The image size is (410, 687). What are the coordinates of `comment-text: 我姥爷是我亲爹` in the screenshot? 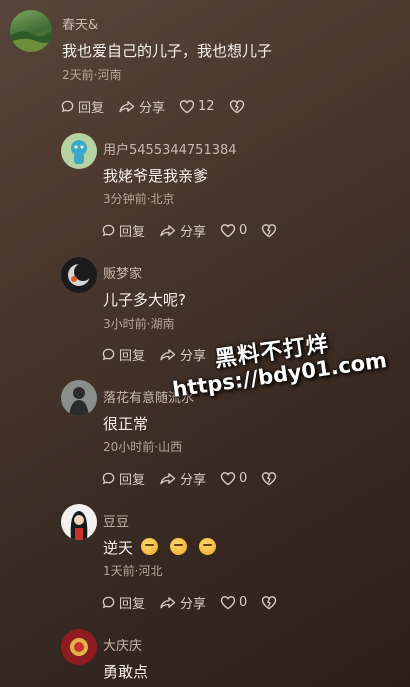 It's located at (156, 176).